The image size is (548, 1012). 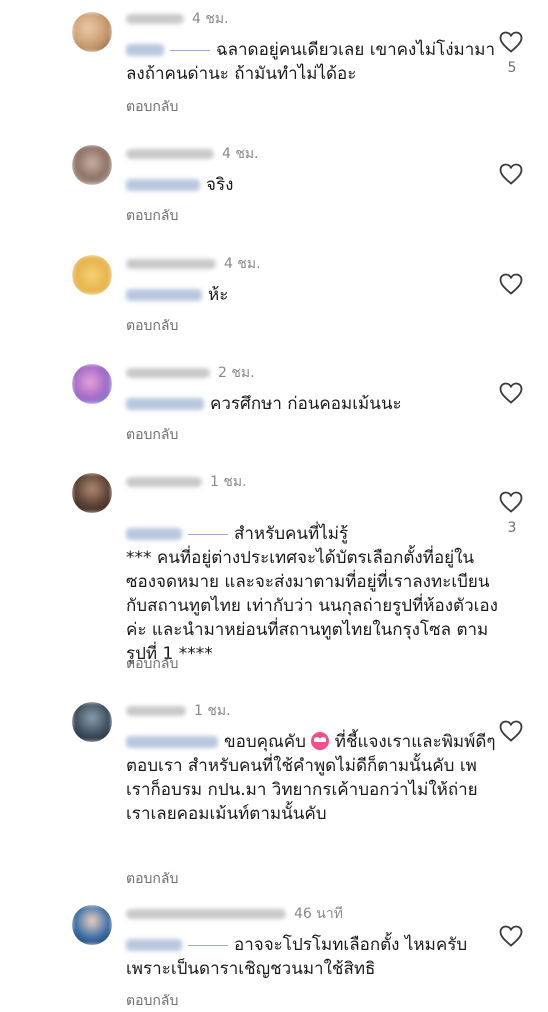 What do you see at coordinates (265, 742) in the screenshot?
I see `comment-body-start: ขอบคุณคับ` at bounding box center [265, 742].